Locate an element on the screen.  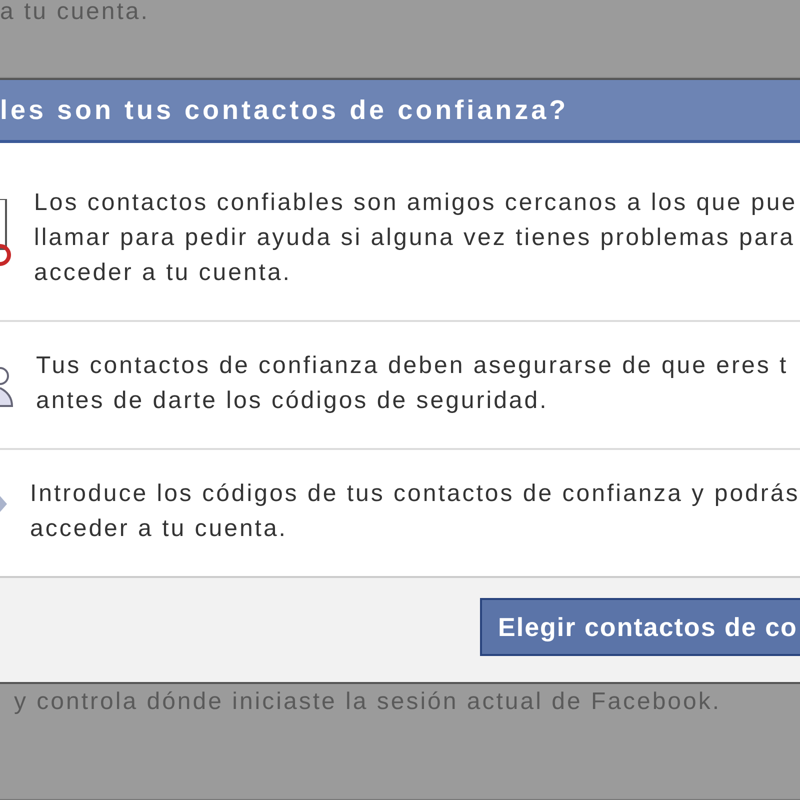
step-description: Tus contactos de confianza deben asegurarse de que eres t antes de darte los códigos de seguridad. is located at coordinates (412, 383).